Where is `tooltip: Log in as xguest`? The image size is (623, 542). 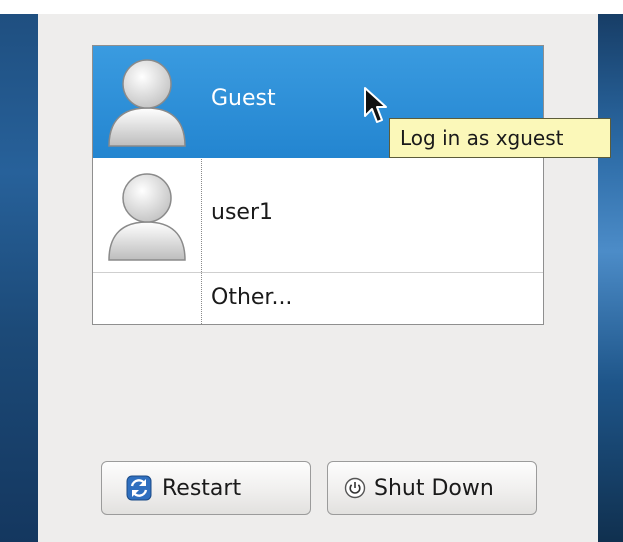
tooltip: Log in as xguest is located at coordinates (500, 138).